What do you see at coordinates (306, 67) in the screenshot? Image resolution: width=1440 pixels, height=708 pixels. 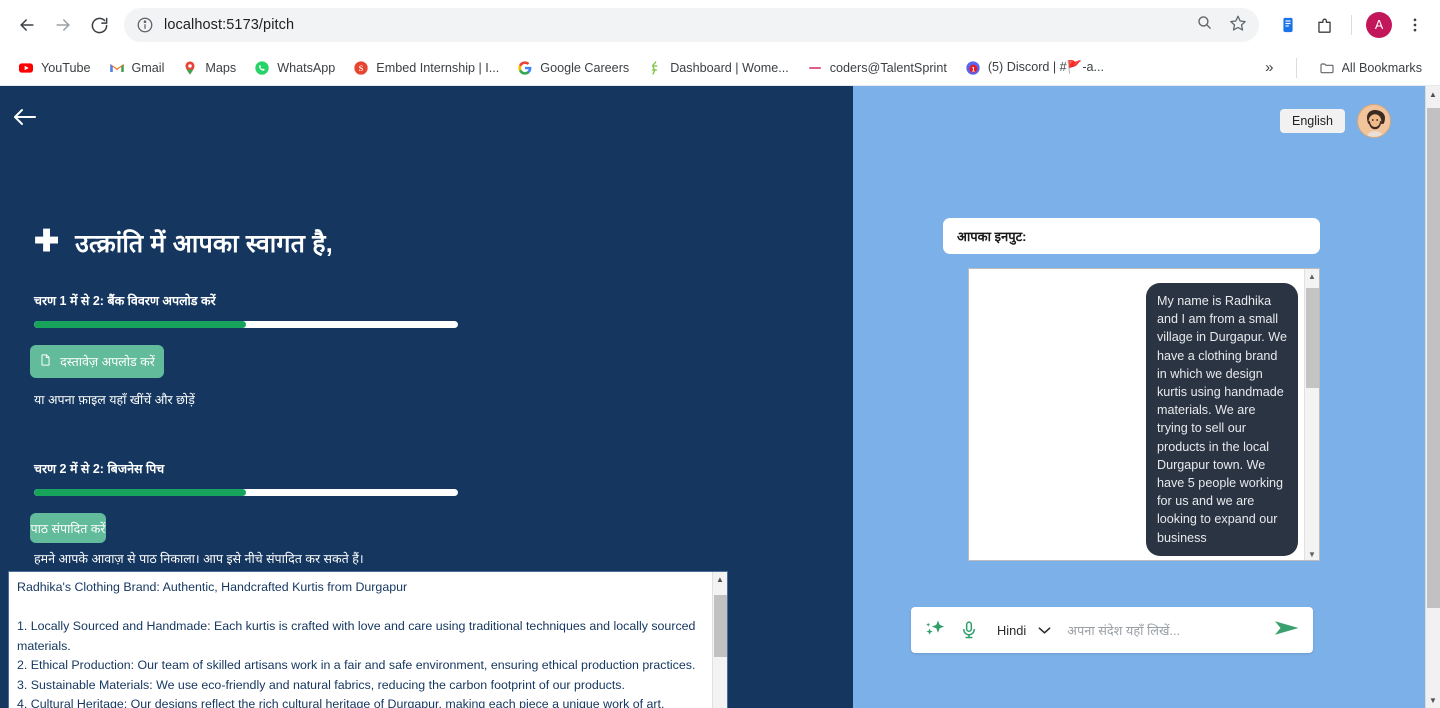 I see `bookmark-label: WhatsApp` at bounding box center [306, 67].